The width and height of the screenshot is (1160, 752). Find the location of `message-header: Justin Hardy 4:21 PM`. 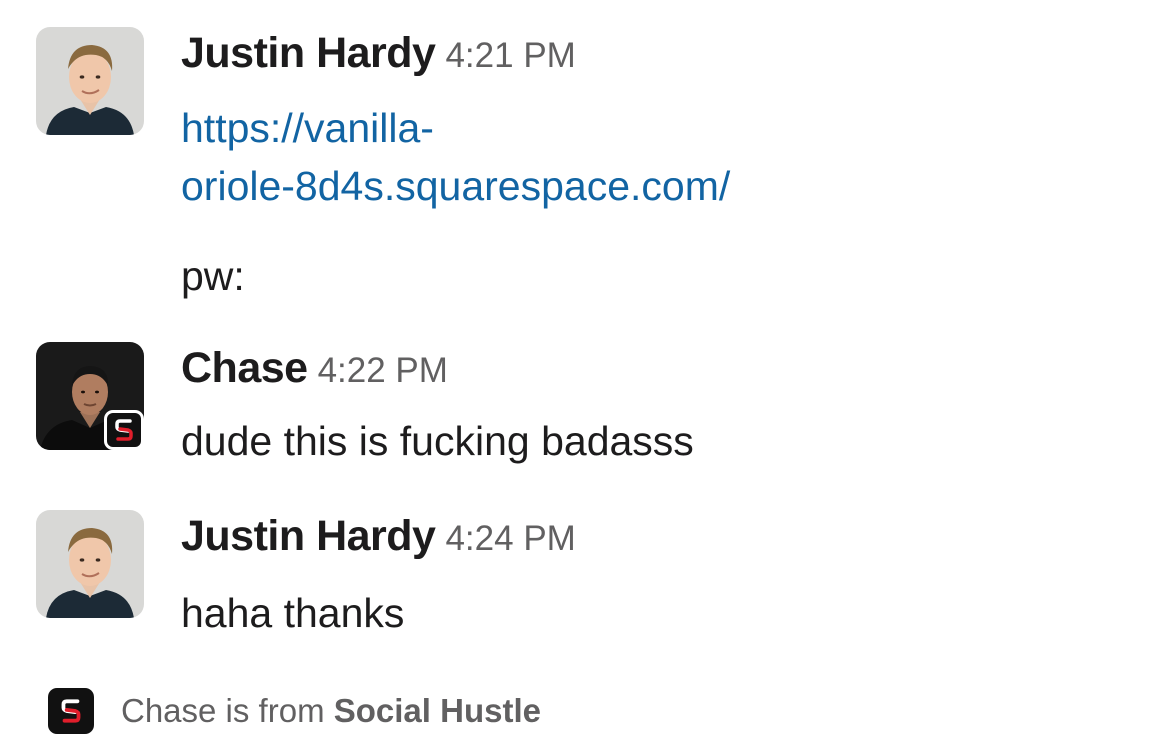

message-header: Justin Hardy 4:21 PM is located at coordinates (660, 58).